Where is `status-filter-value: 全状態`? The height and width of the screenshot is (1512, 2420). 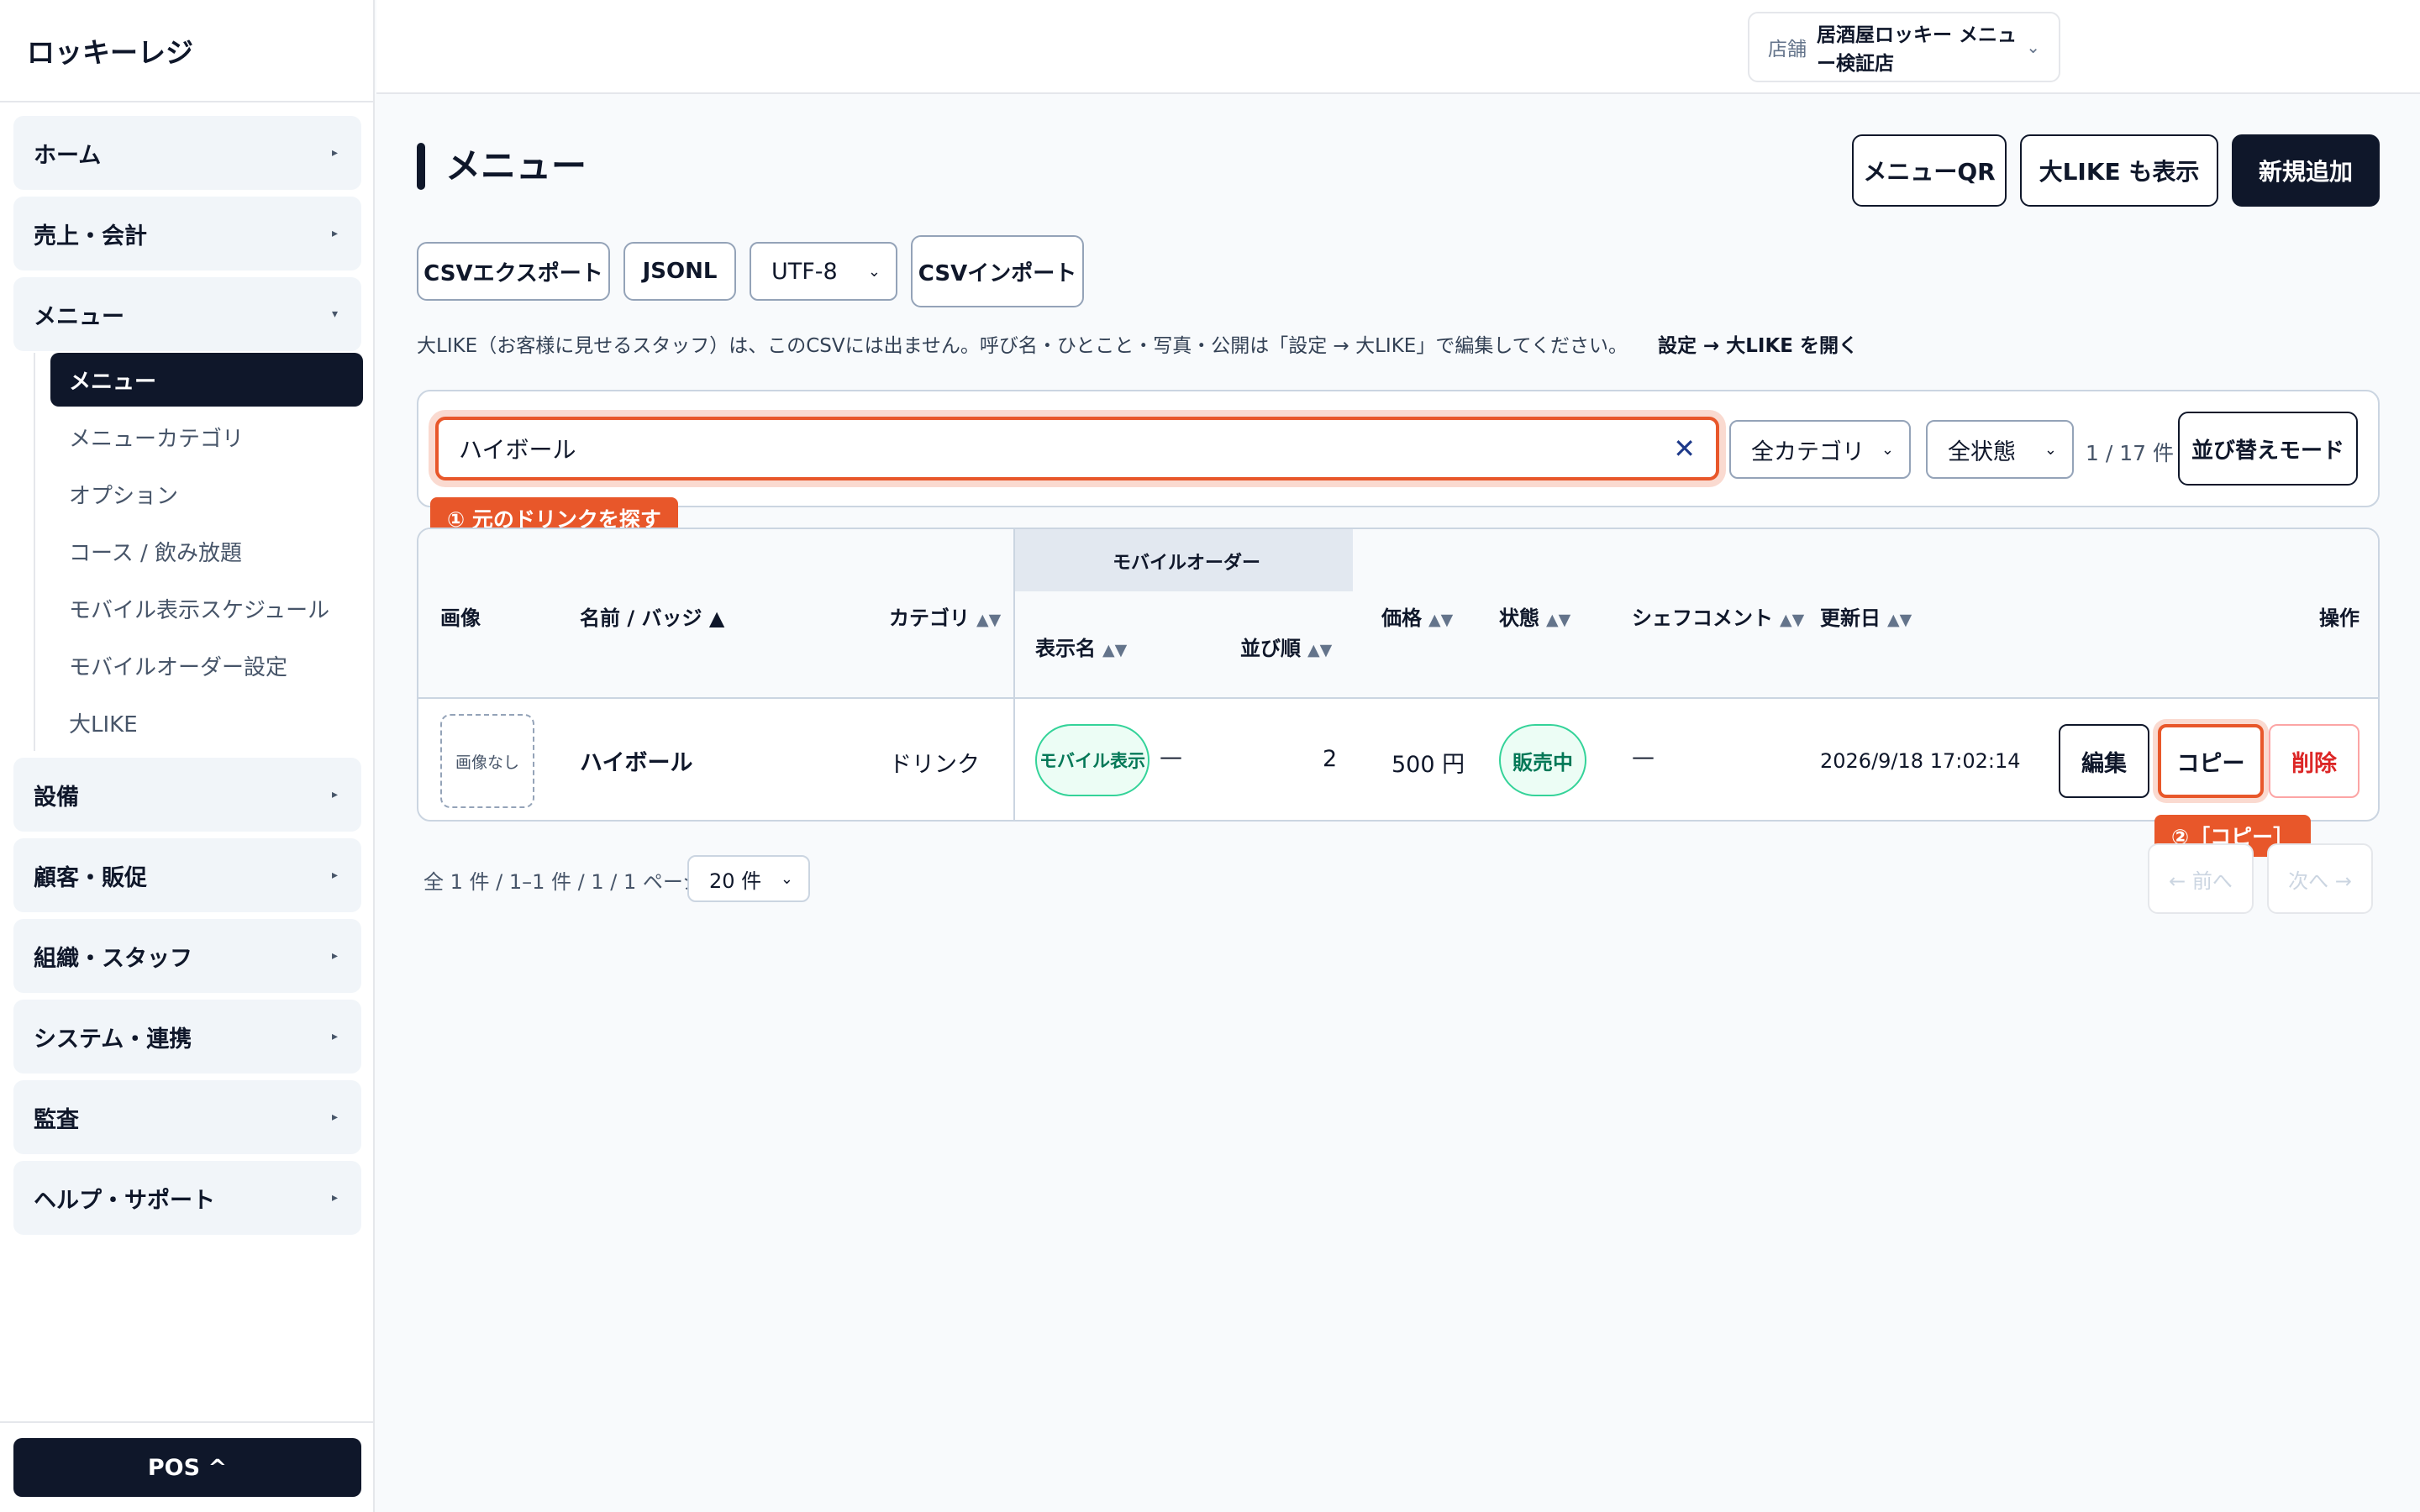 status-filter-value: 全状態 is located at coordinates (1982, 451).